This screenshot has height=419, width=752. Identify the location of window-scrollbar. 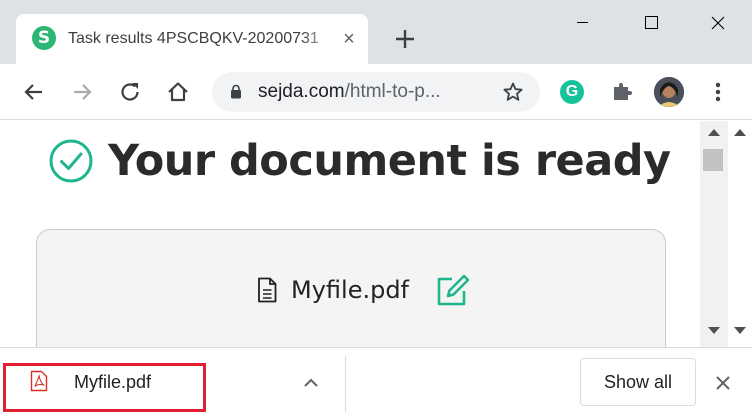
(740, 234).